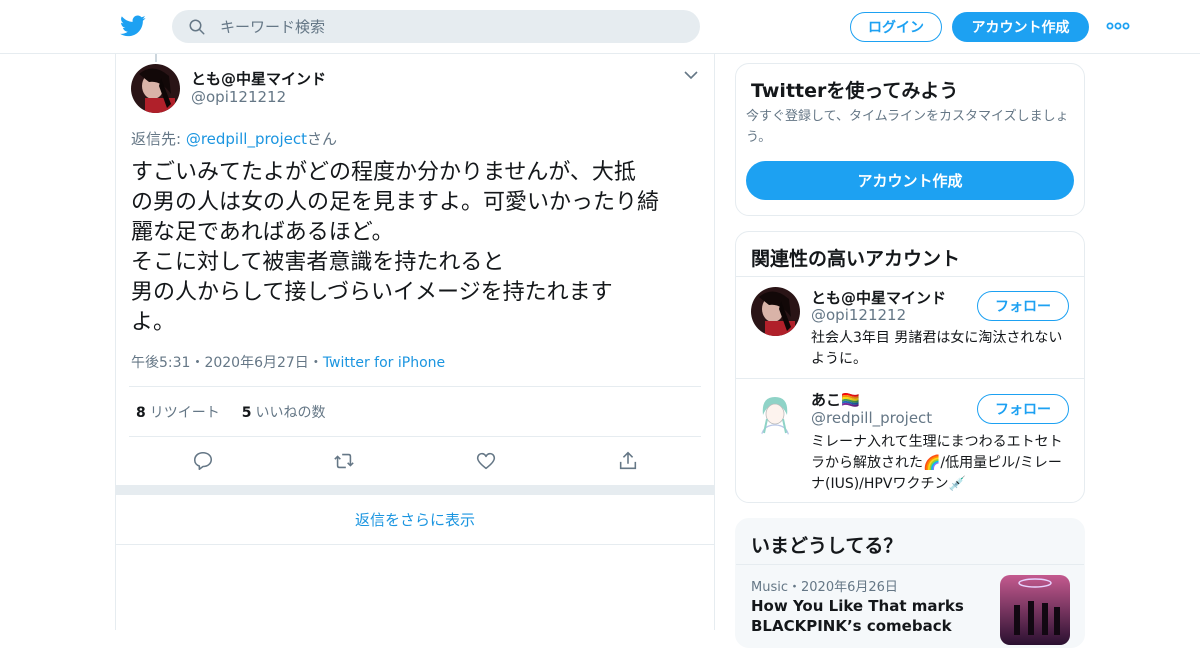 This screenshot has width=1200, height=648. I want to click on signup-card-button: アカウント作成, so click(910, 180).